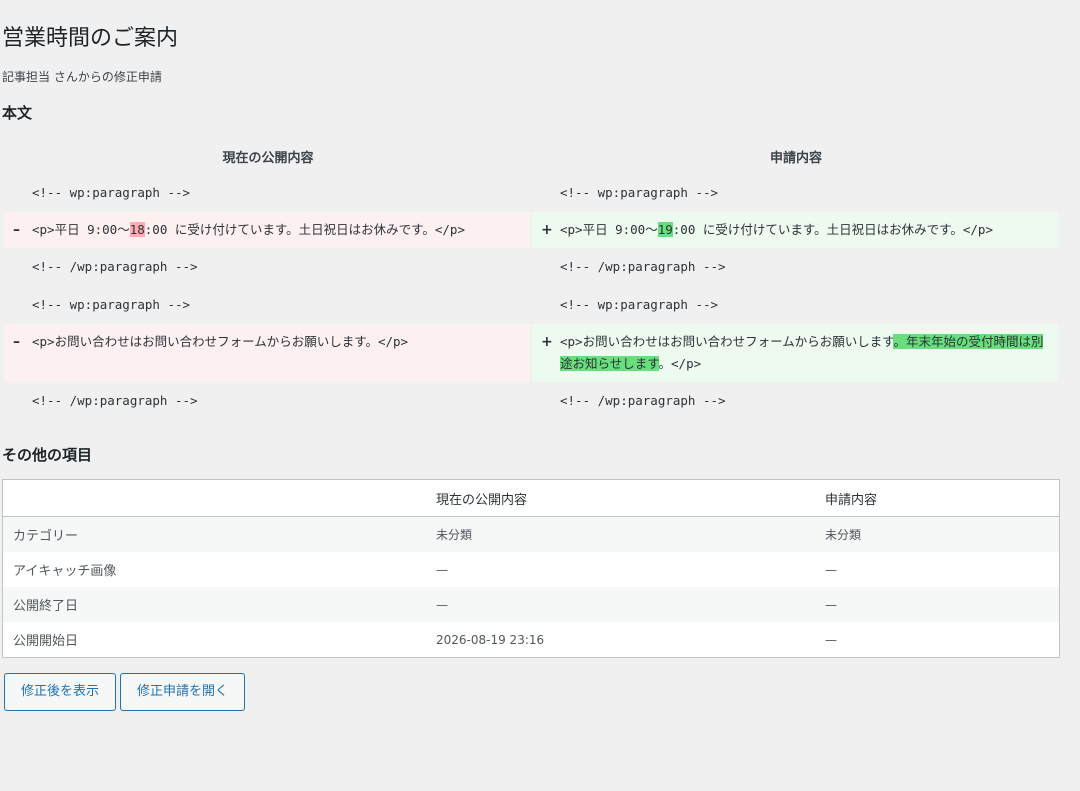 This screenshot has height=791, width=1080. I want to click on column-header-label, so click(214, 498).